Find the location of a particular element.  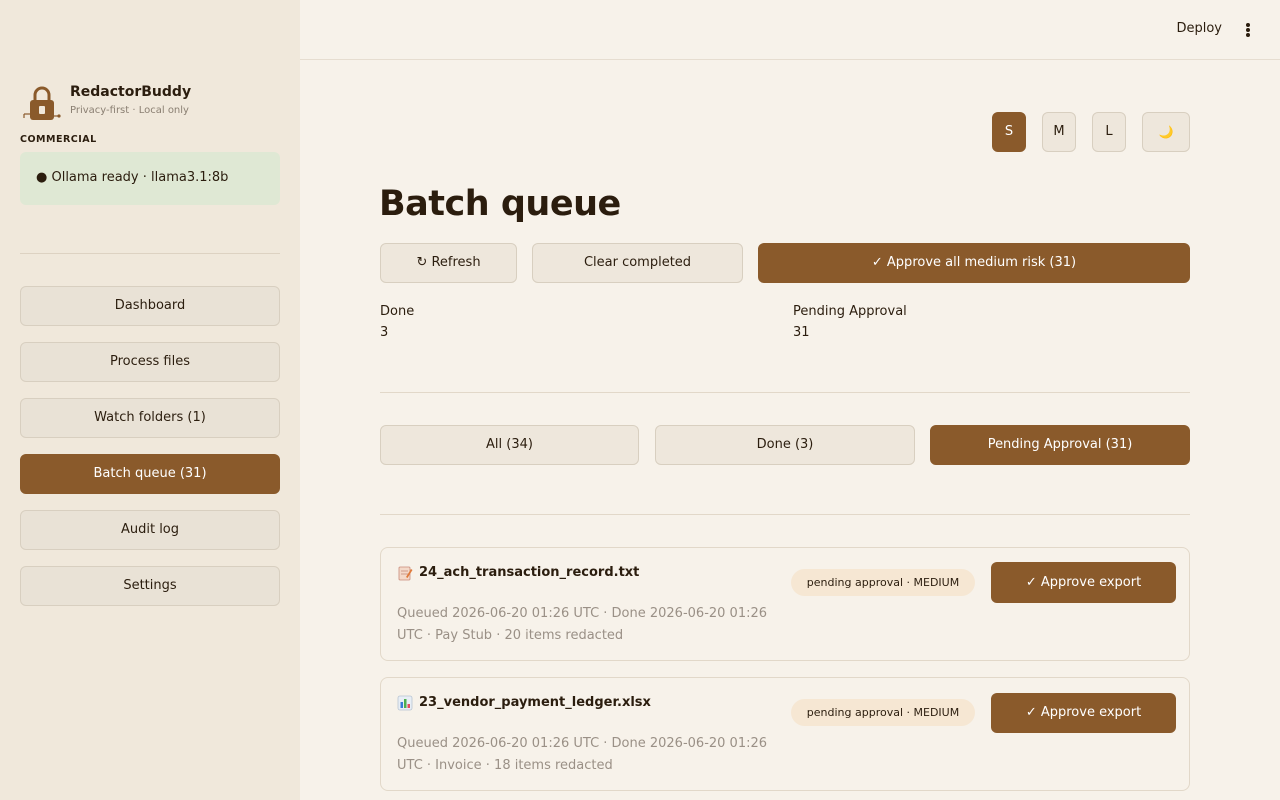

done-metric-label: Done is located at coordinates (397, 311).